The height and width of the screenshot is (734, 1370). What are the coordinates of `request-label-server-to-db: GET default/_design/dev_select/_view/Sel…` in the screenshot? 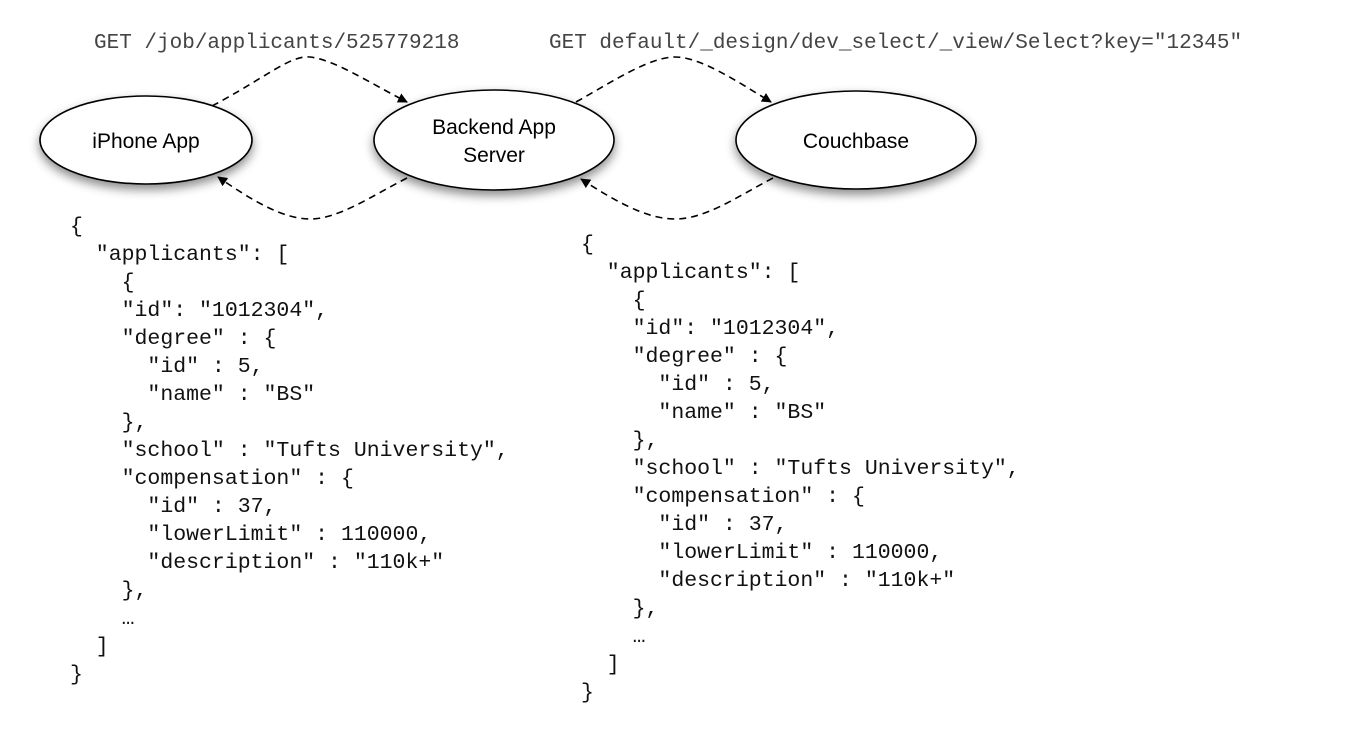 It's located at (896, 43).